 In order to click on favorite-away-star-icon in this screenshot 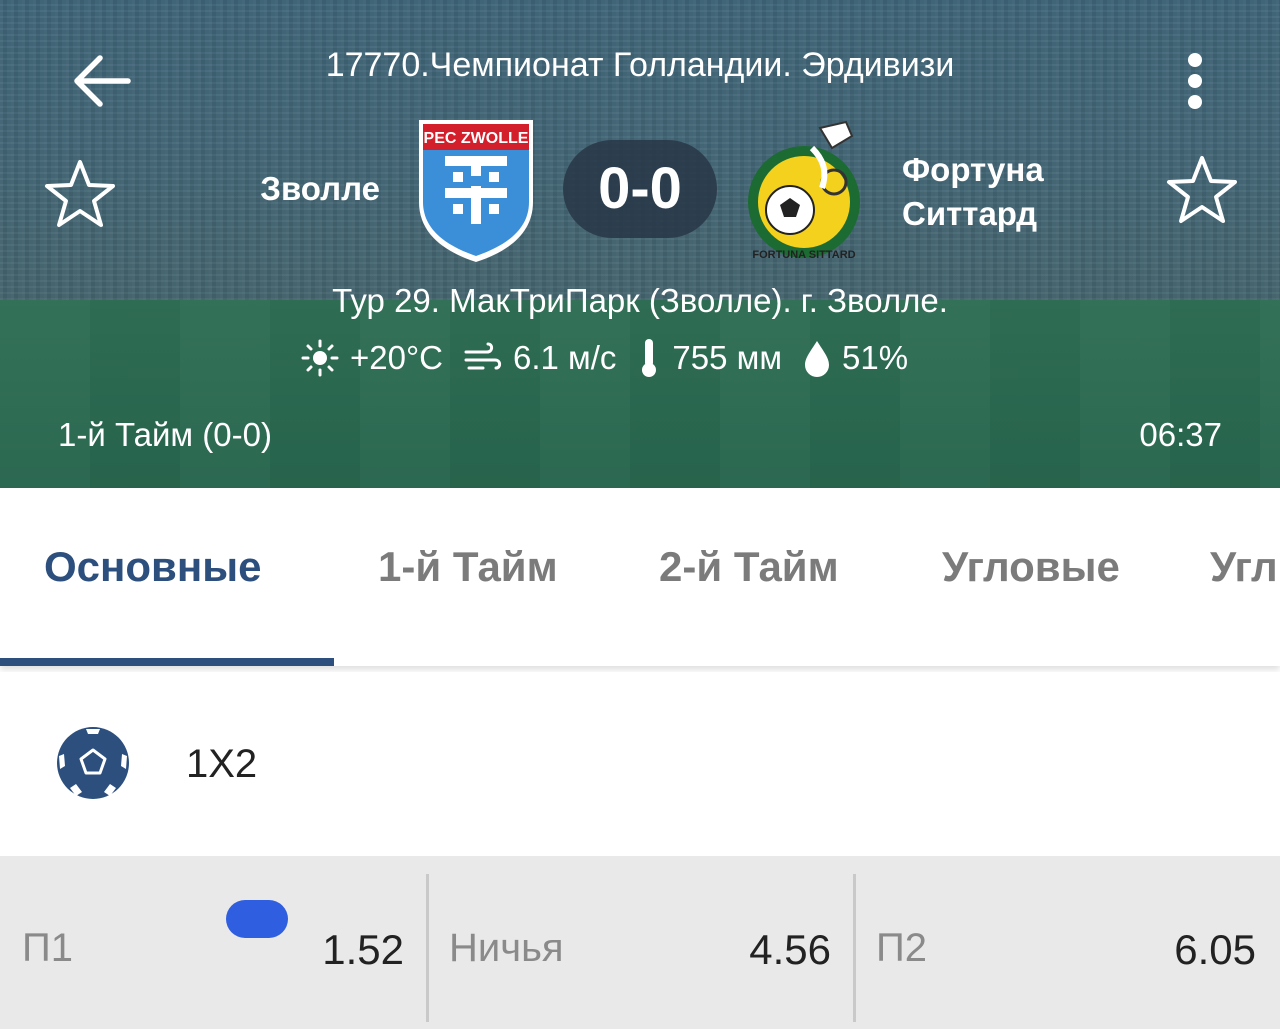, I will do `click(1202, 190)`.